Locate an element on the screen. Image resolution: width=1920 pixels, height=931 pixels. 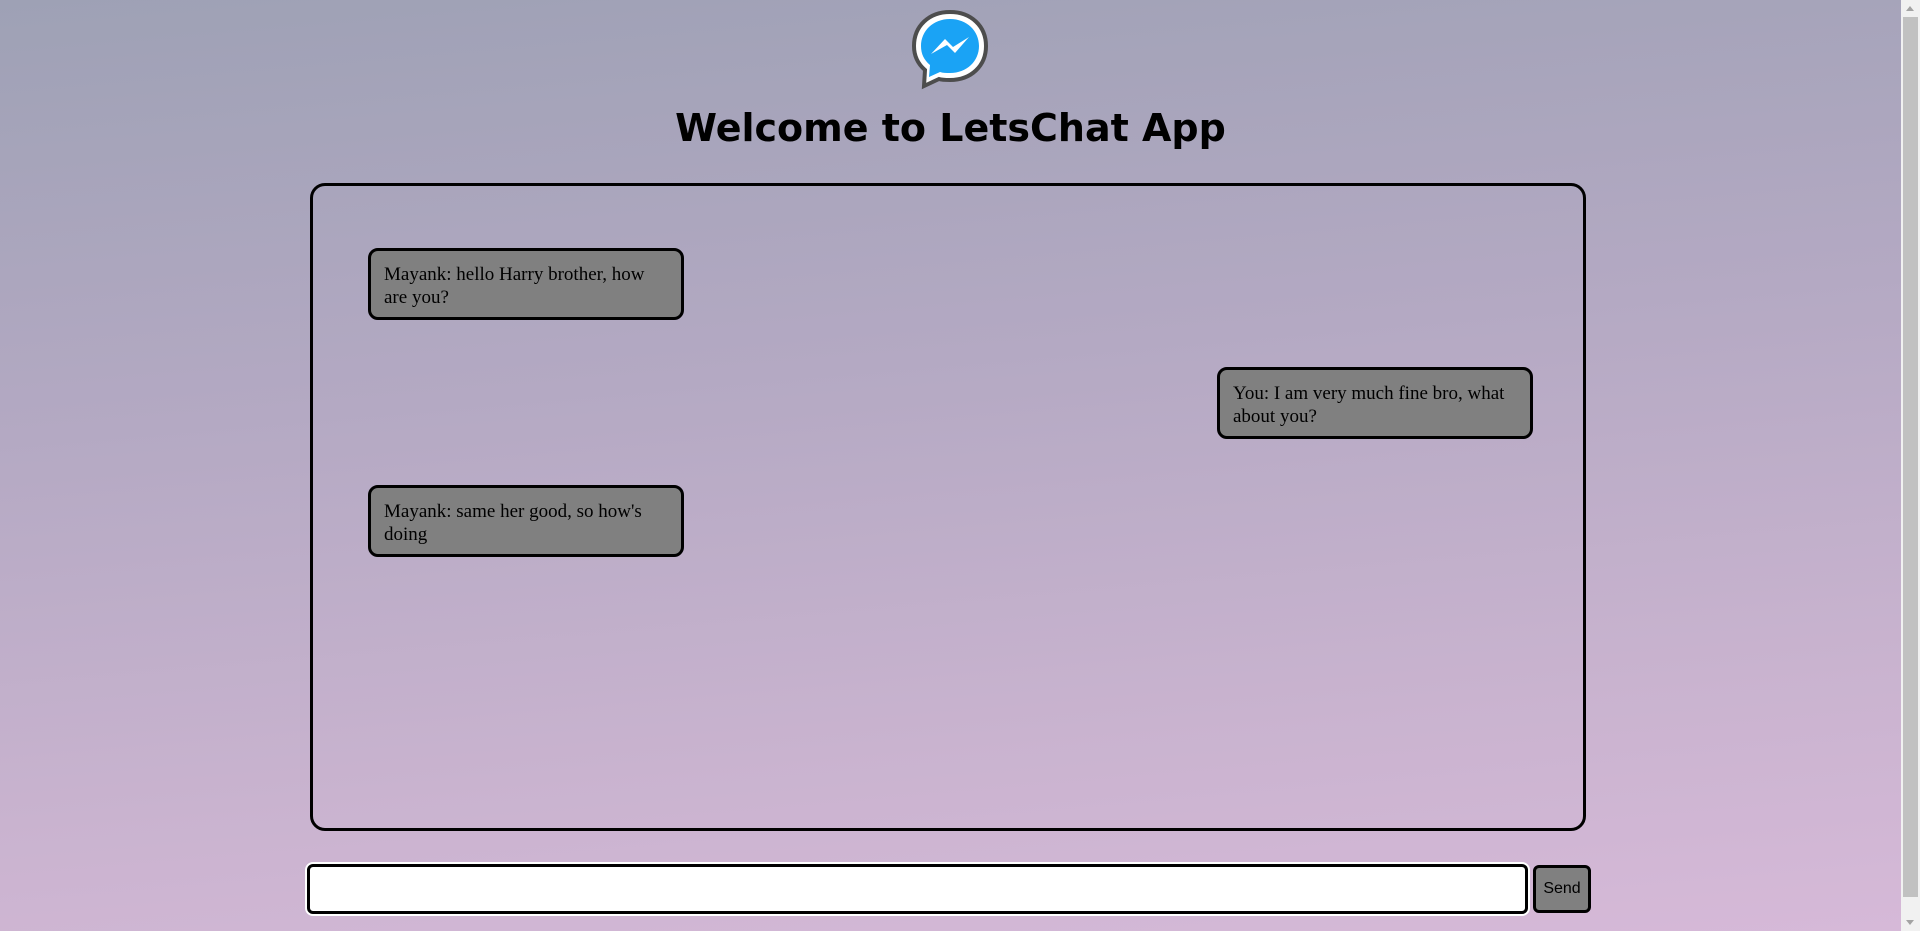
scroll-down-arrow-icon is located at coordinates (1910, 922).